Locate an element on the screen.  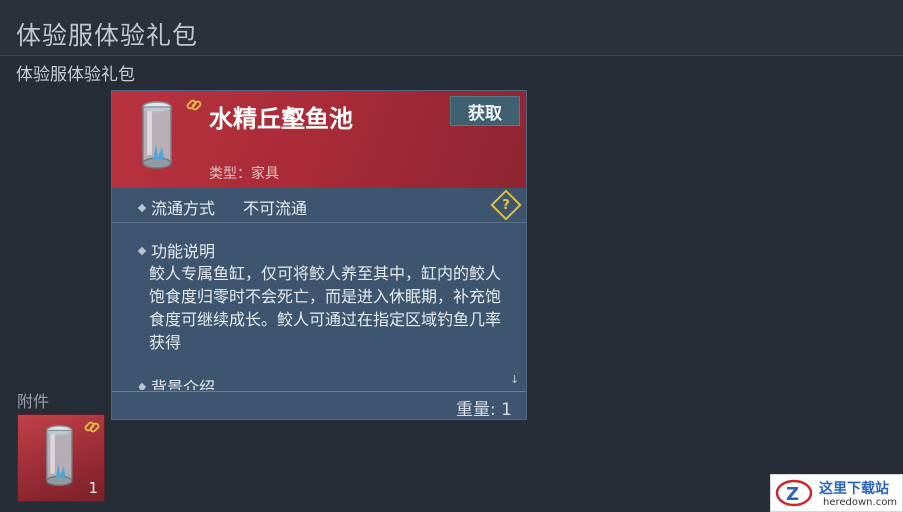
watermark-name: 这里下载站 is located at coordinates (854, 489).